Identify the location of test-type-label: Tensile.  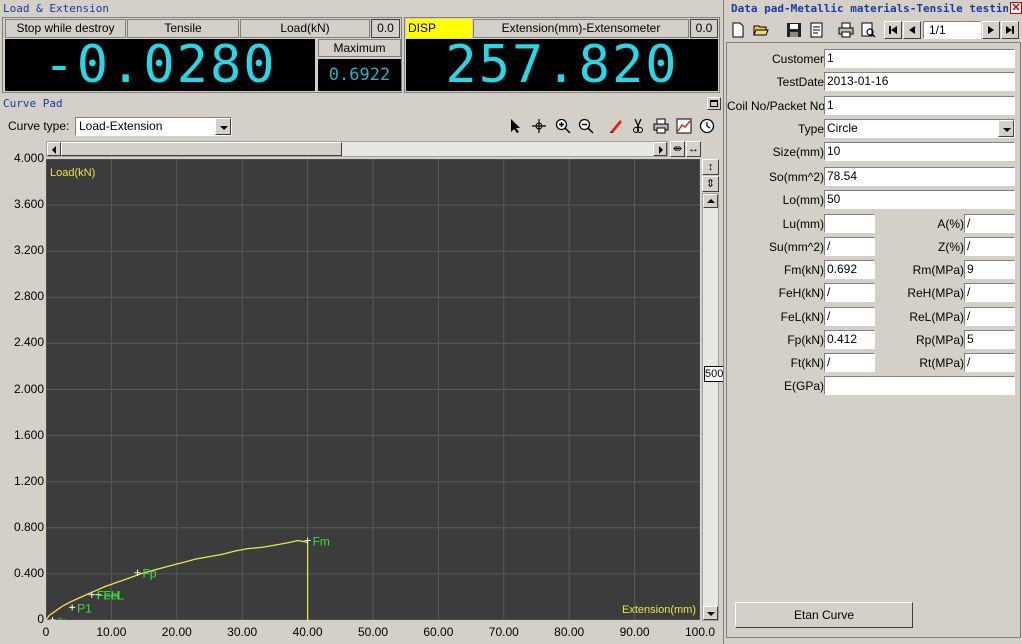
(183, 28).